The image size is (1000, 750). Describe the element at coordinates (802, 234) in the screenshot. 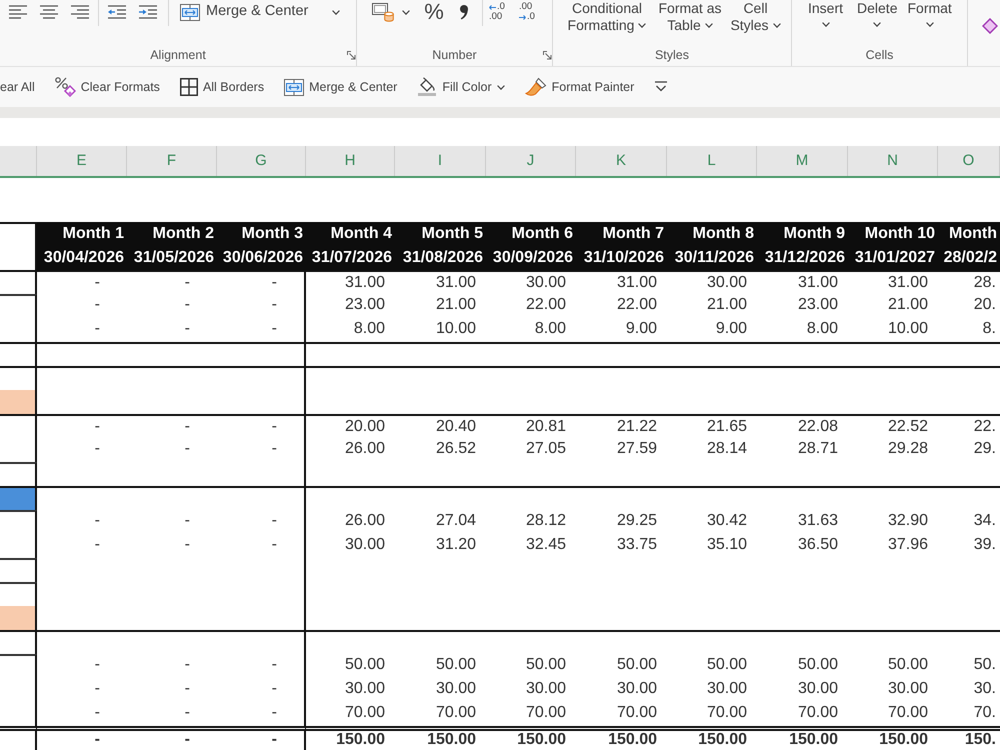

I see `month-header: Month 9` at that location.